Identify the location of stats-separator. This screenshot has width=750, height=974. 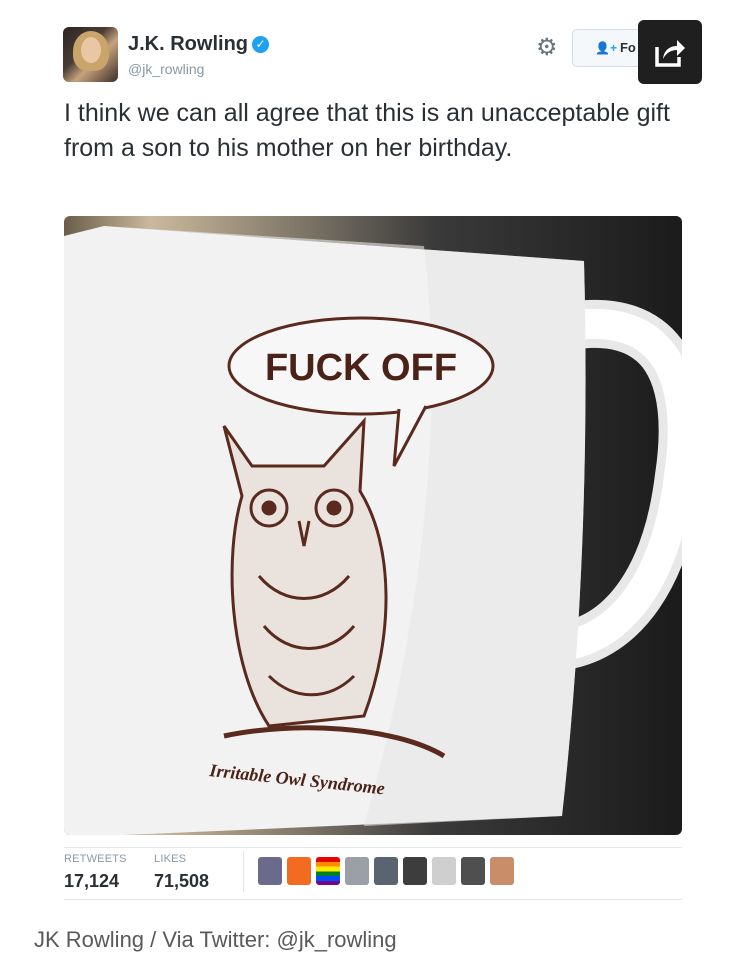
(243, 871).